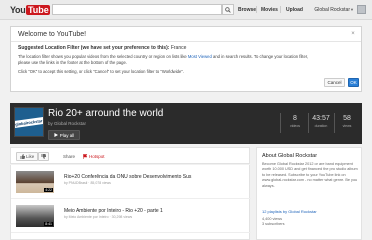 The width and height of the screenshot is (372, 240). What do you see at coordinates (347, 118) in the screenshot?
I see `stat-number: 58` at bounding box center [347, 118].